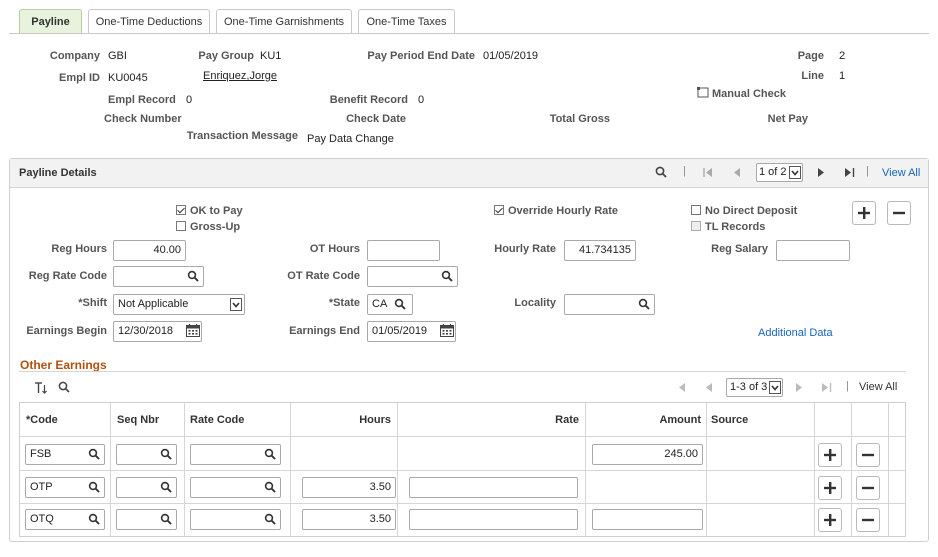 Image resolution: width=938 pixels, height=557 pixels. What do you see at coordinates (579, 119) in the screenshot?
I see `total-gross-label: Total Gross` at bounding box center [579, 119].